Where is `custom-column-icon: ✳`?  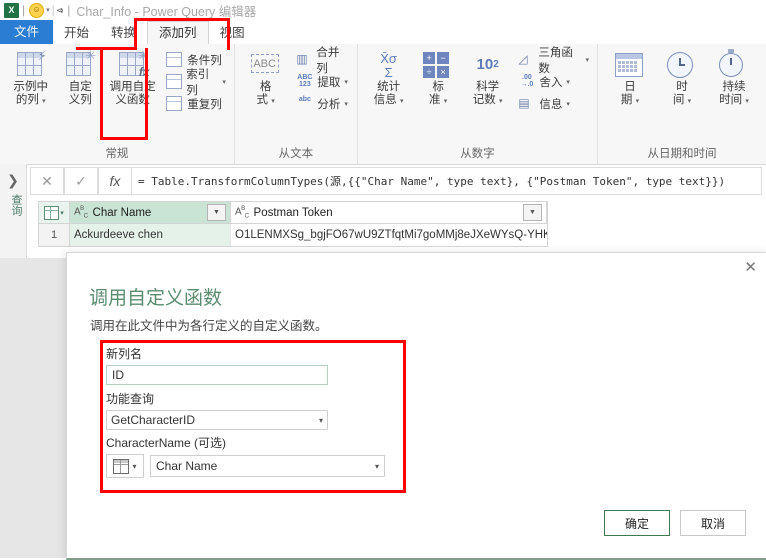 custom-column-icon: ✳ is located at coordinates (80, 63).